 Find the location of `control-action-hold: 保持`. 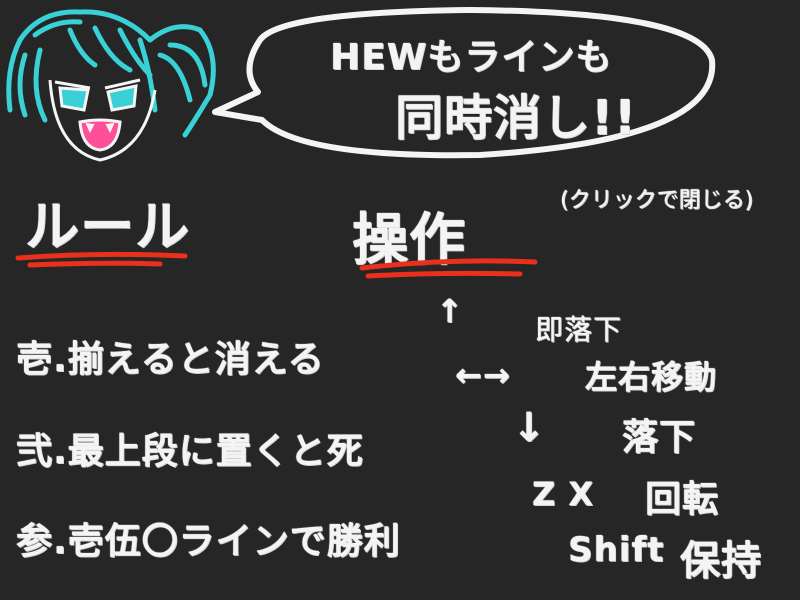

control-action-hold: 保持 is located at coordinates (721, 561).